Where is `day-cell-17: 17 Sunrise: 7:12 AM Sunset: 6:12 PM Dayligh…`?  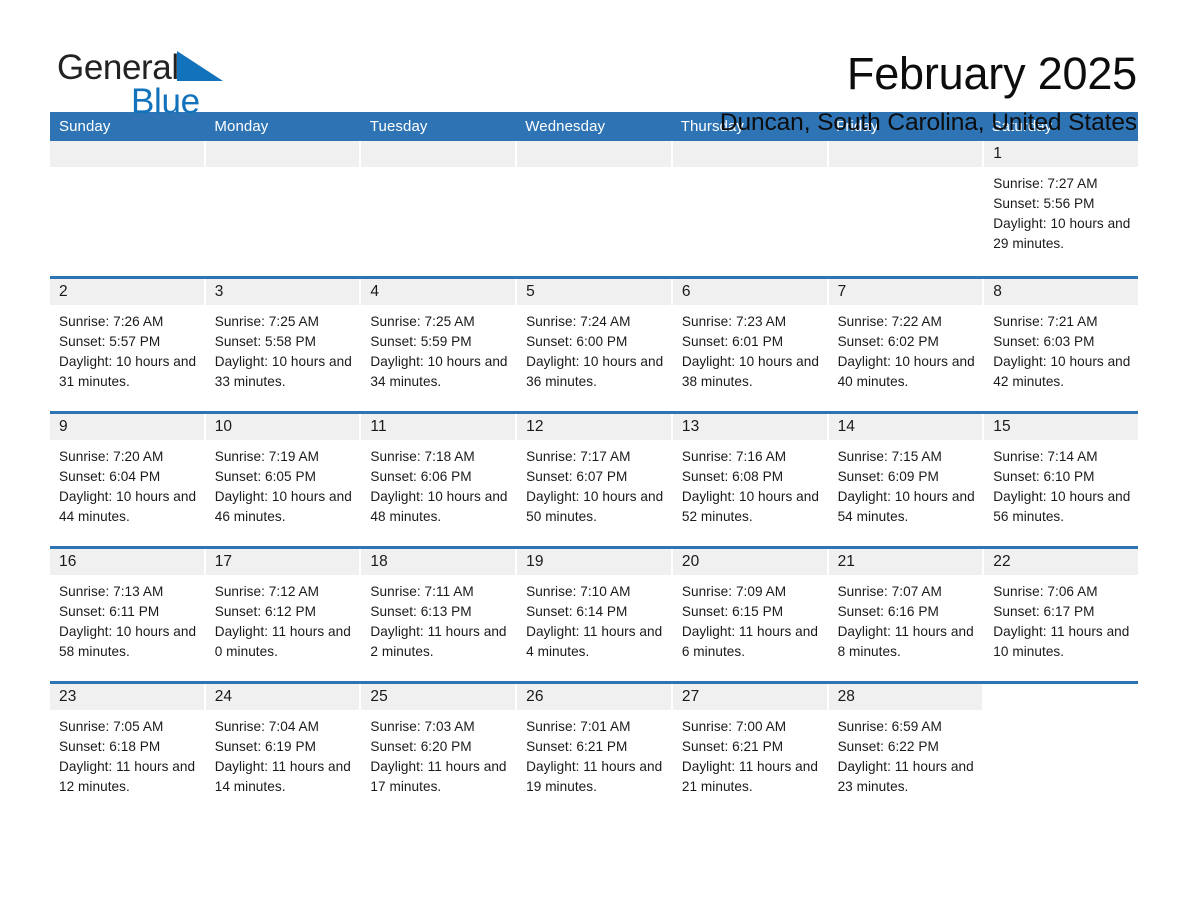 day-cell-17: 17 Sunrise: 7:12 AM Sunset: 6:12 PM Dayligh… is located at coordinates (282, 615).